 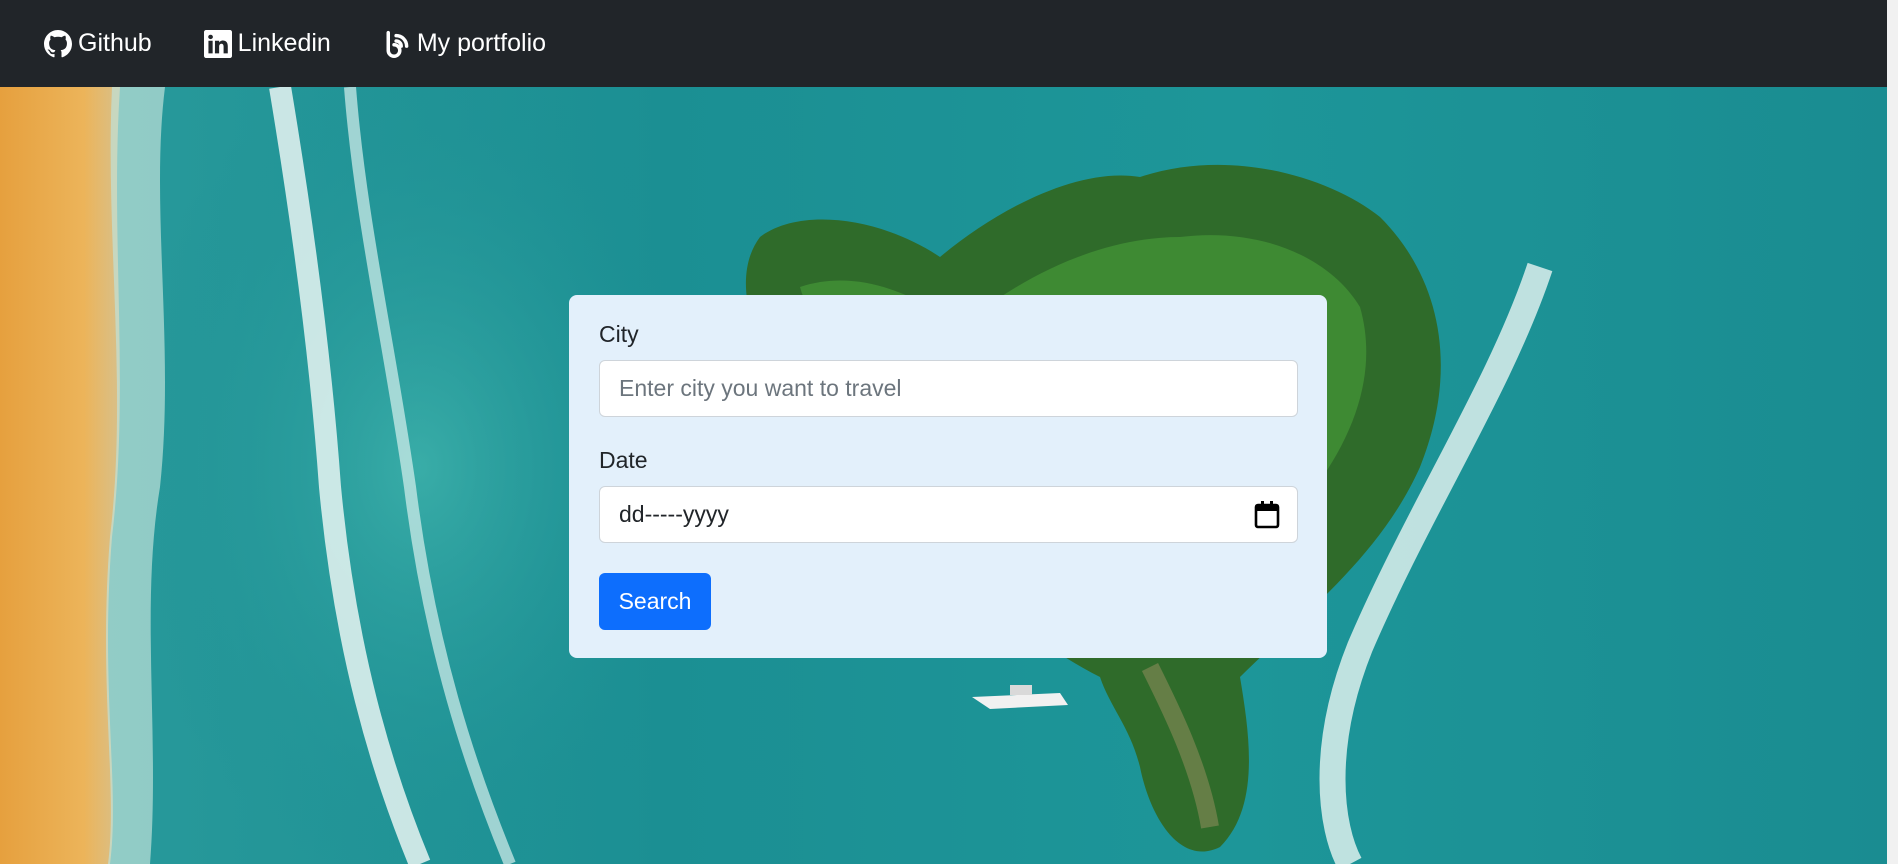 I want to click on search-button: Search, so click(x=655, y=601).